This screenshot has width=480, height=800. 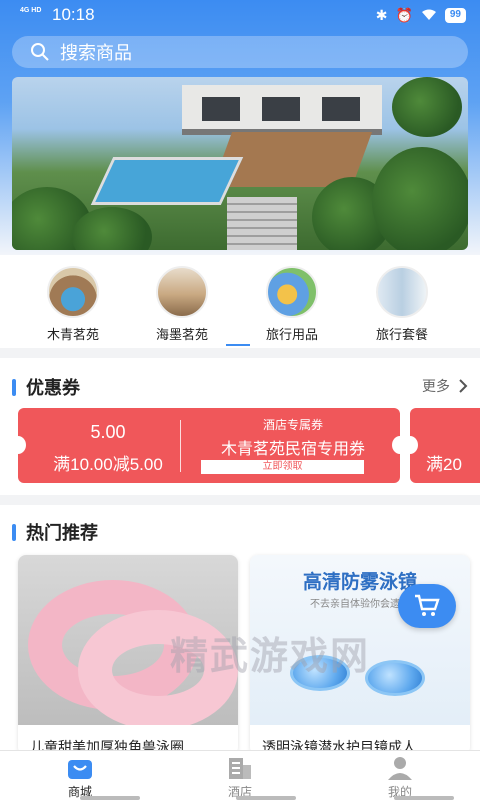 I want to click on category-label: 旅行套餐, so click(x=401, y=334).